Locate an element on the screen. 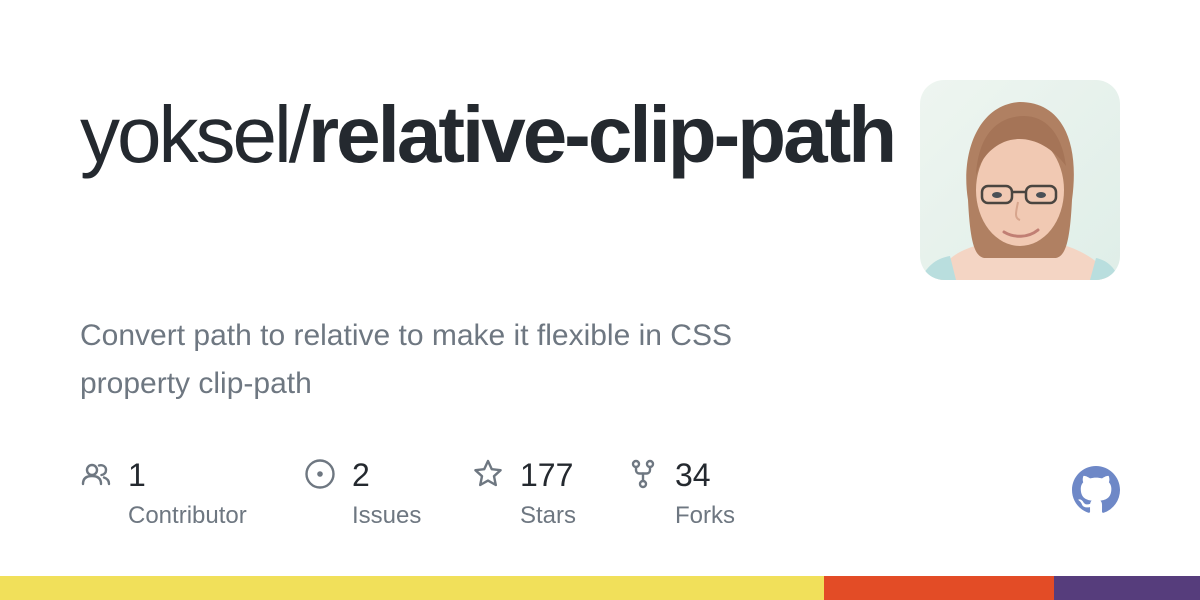 The image size is (1200, 600). star-icon is located at coordinates (488, 474).